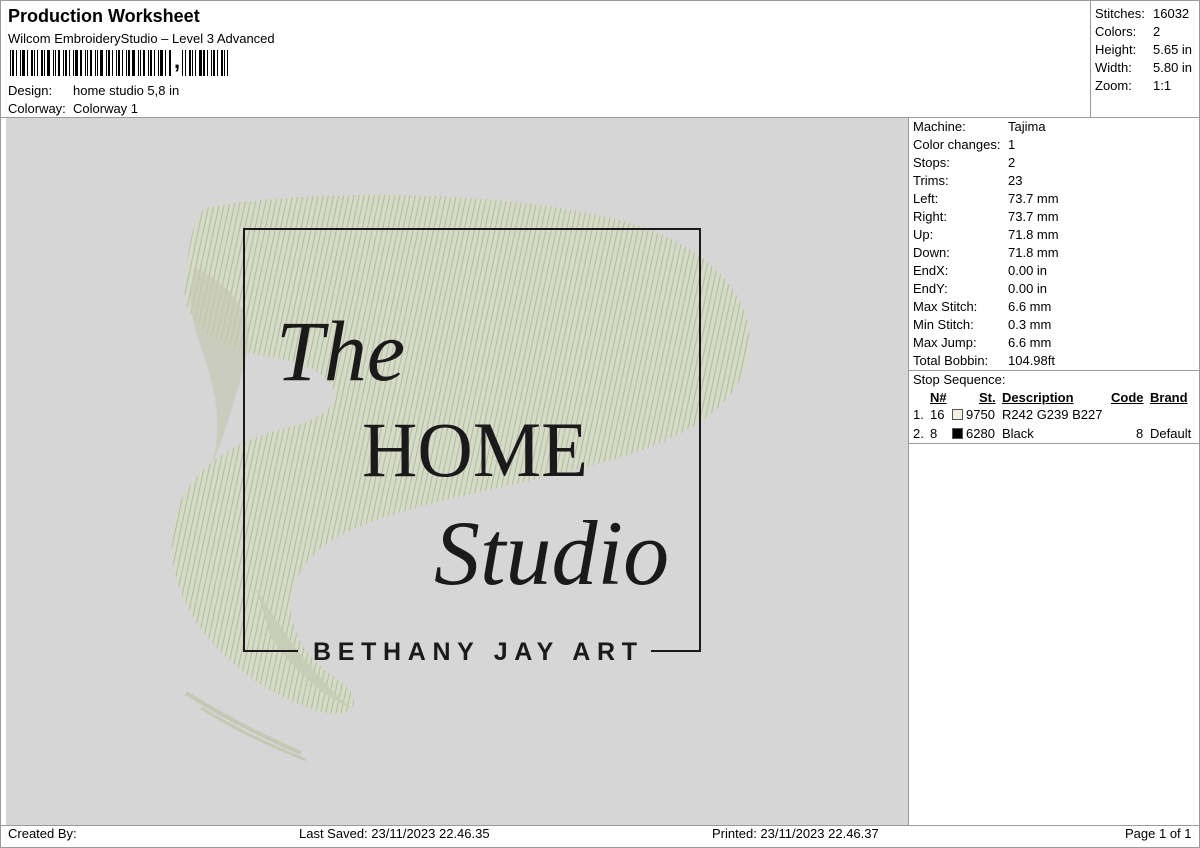 This screenshot has width=1200, height=848. I want to click on machine-info-label: Max Stitch:, so click(945, 306).